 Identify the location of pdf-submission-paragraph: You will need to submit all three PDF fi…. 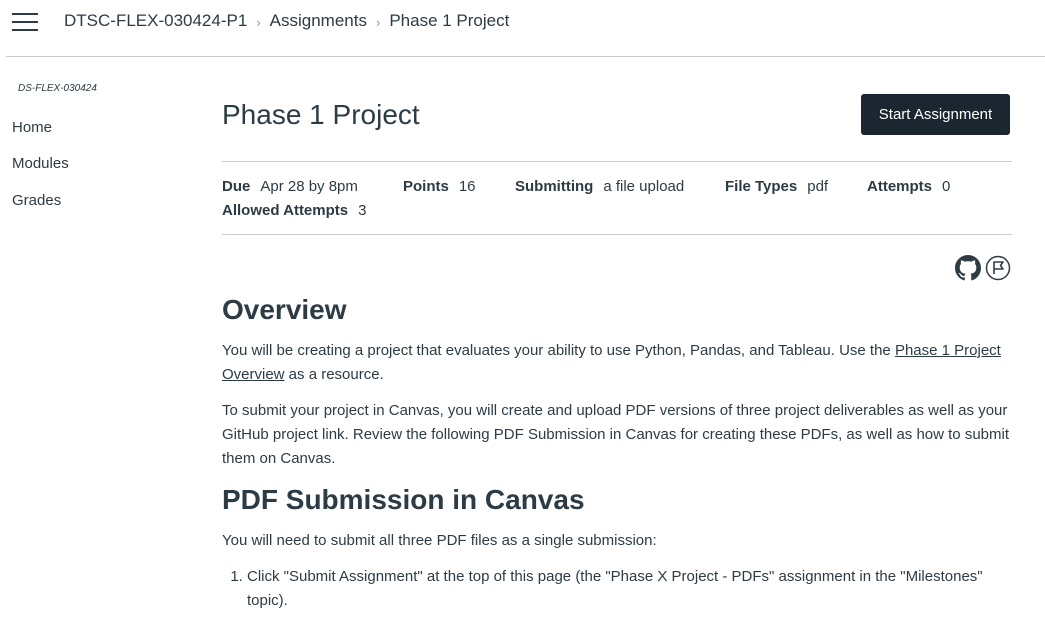
(439, 540).